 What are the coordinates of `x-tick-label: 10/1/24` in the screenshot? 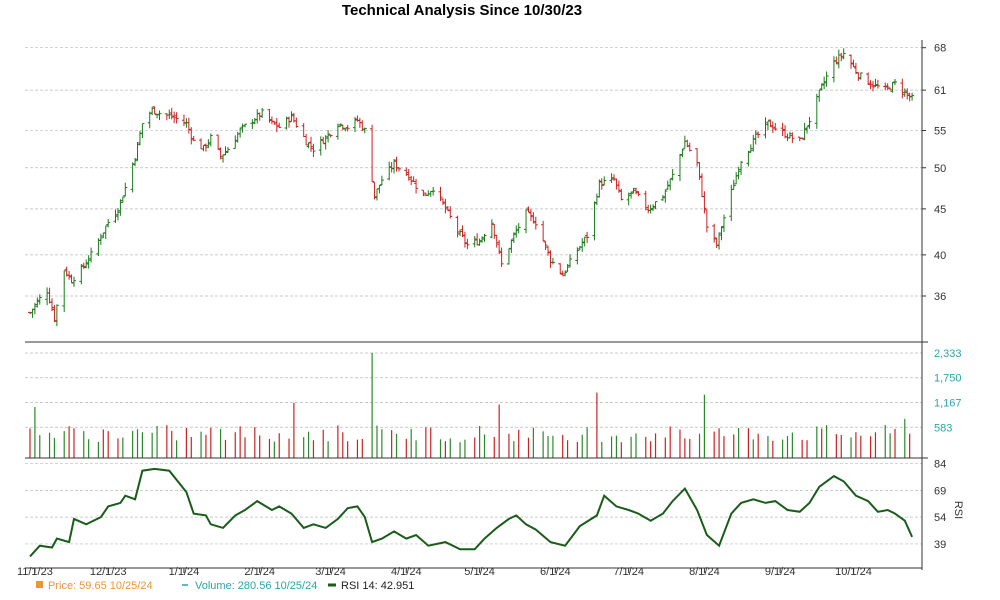 It's located at (853, 572).